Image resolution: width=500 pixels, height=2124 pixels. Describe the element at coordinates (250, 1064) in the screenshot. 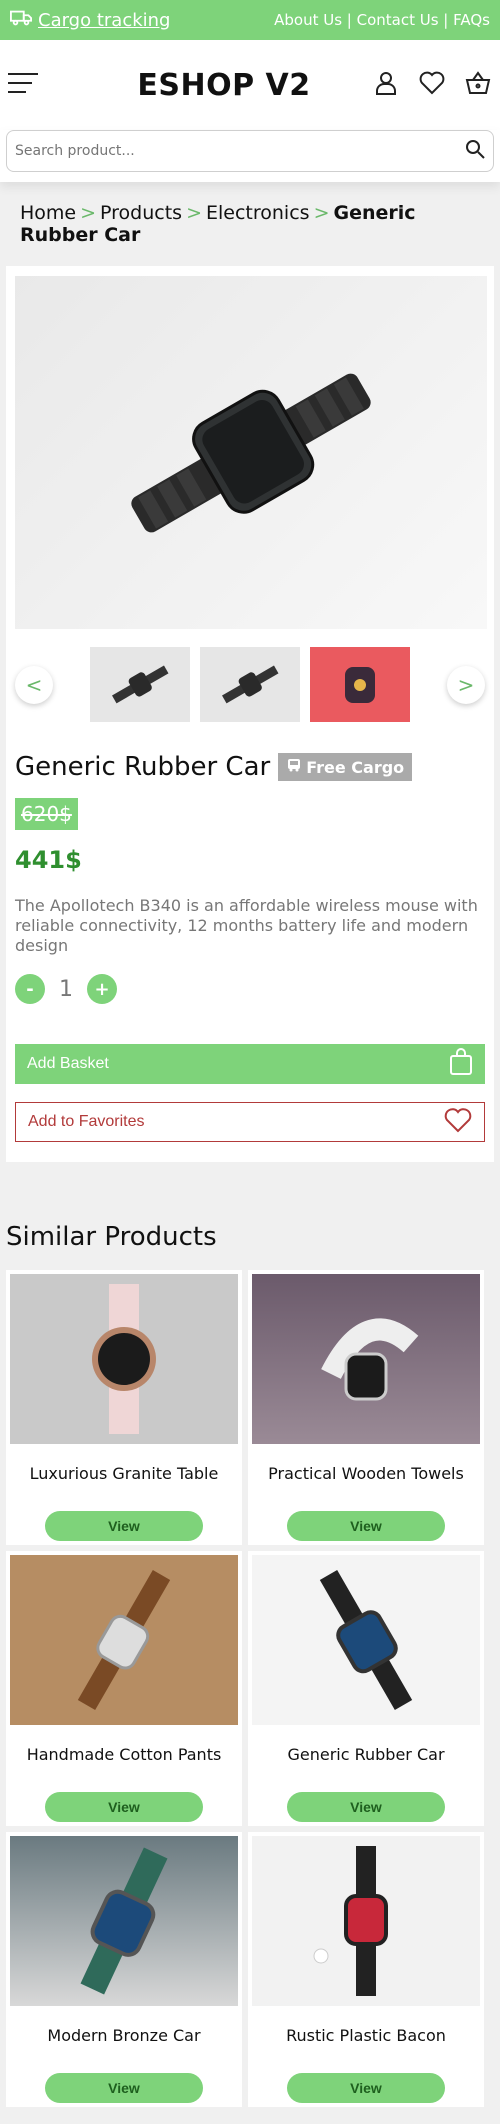

I see `add-basket-button: Add Basket` at that location.